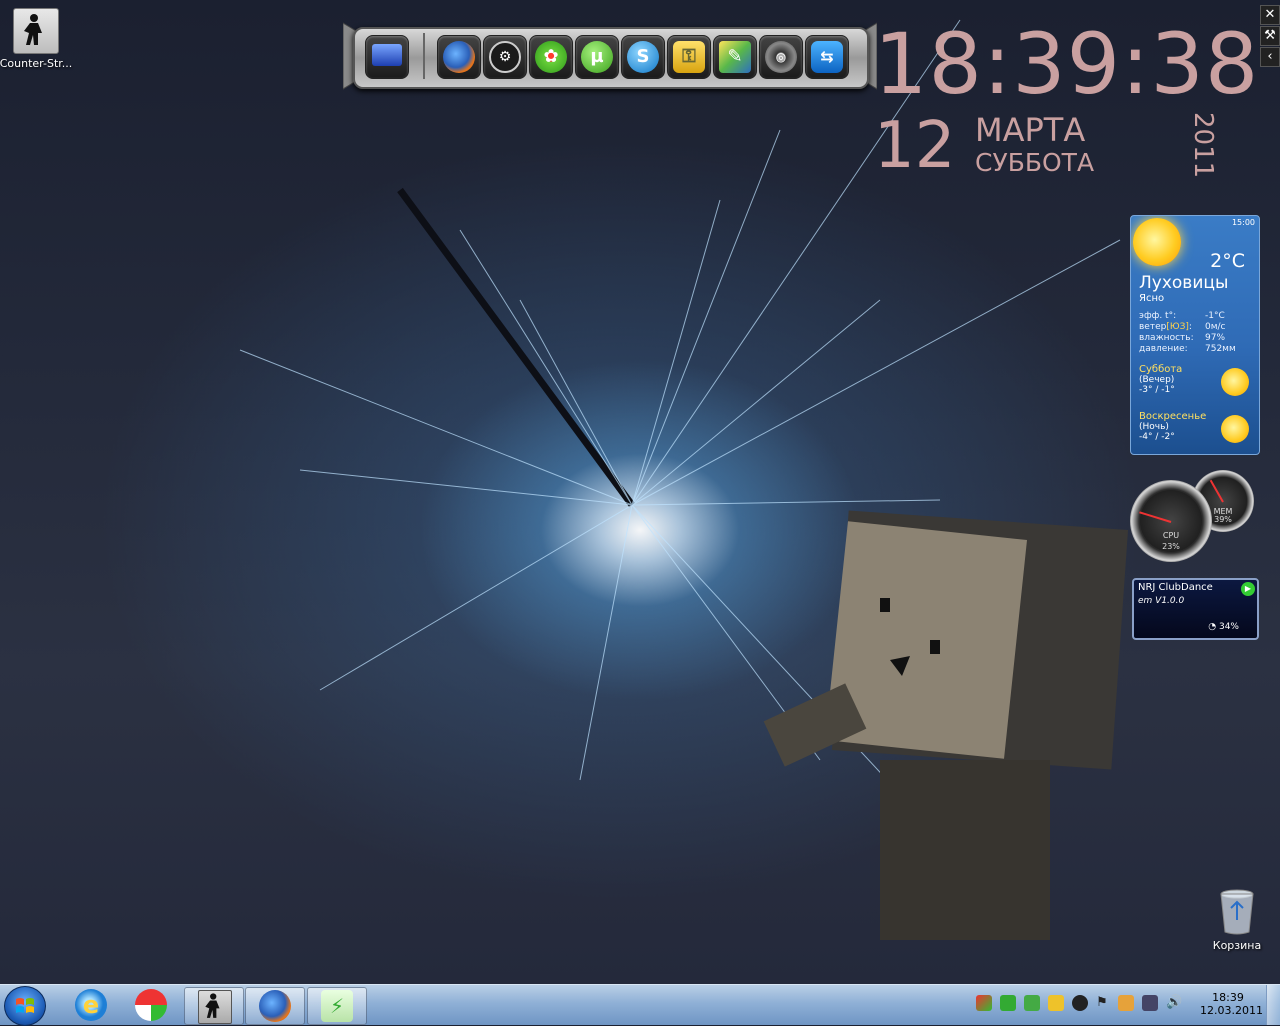 The width and height of the screenshot is (1280, 1026). Describe the element at coordinates (1152, 298) in the screenshot. I see `weather-condition: Ясно` at that location.